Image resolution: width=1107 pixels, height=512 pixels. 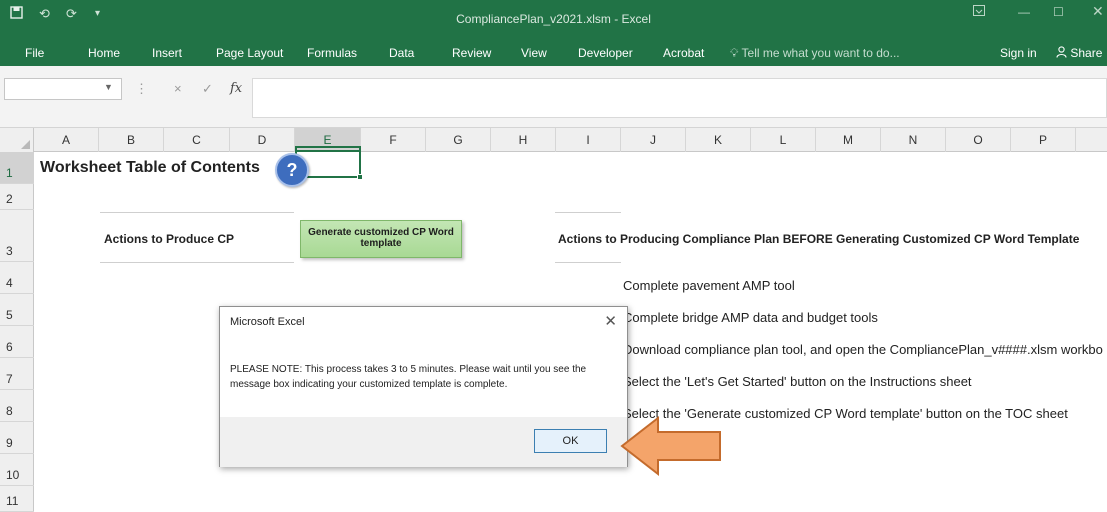 I want to click on row-header-10: 10, so click(x=17, y=470).